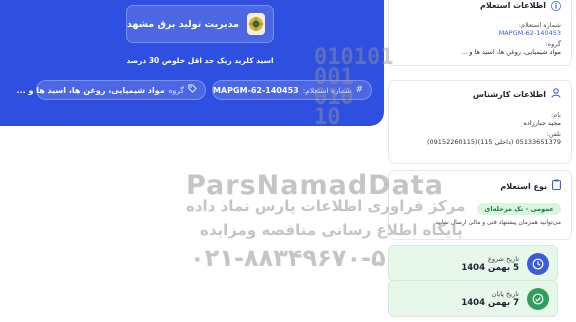 The height and width of the screenshot is (322, 576). Describe the element at coordinates (523, 186) in the screenshot. I see `inquiry-type-title: نوع استعلام` at that location.